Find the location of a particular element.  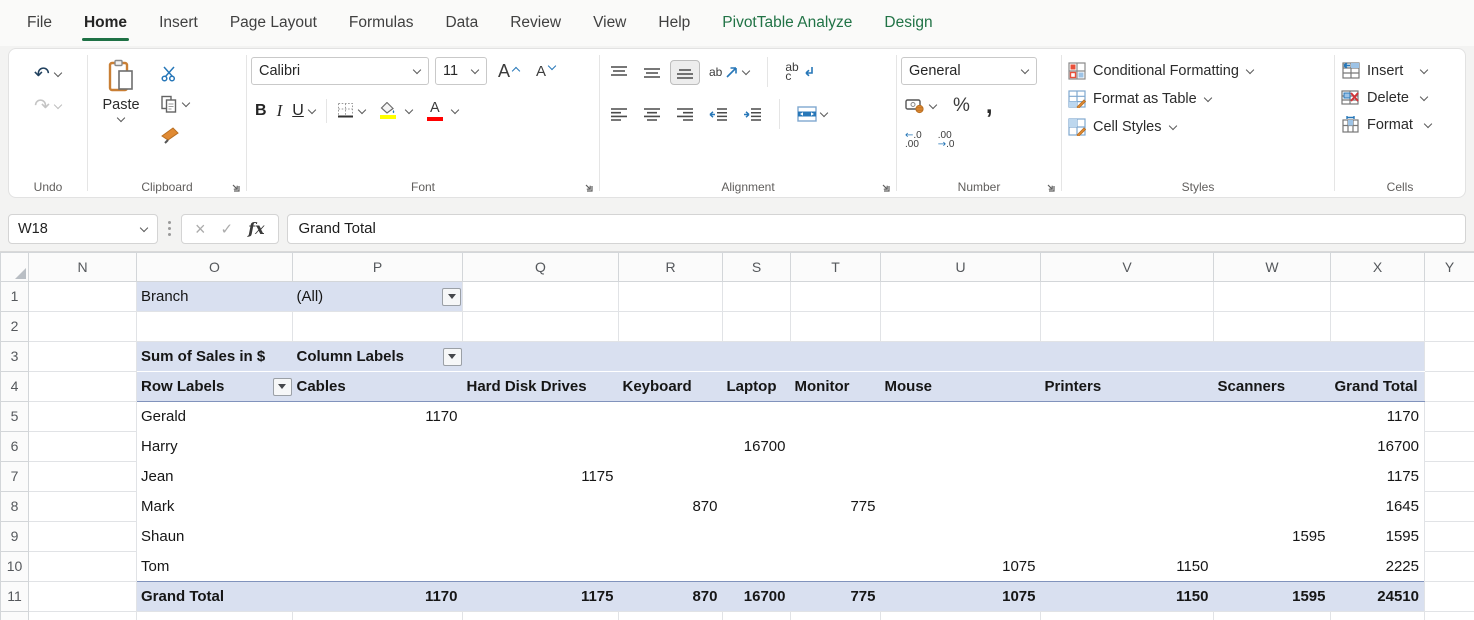

cell-T6 is located at coordinates (835, 446).